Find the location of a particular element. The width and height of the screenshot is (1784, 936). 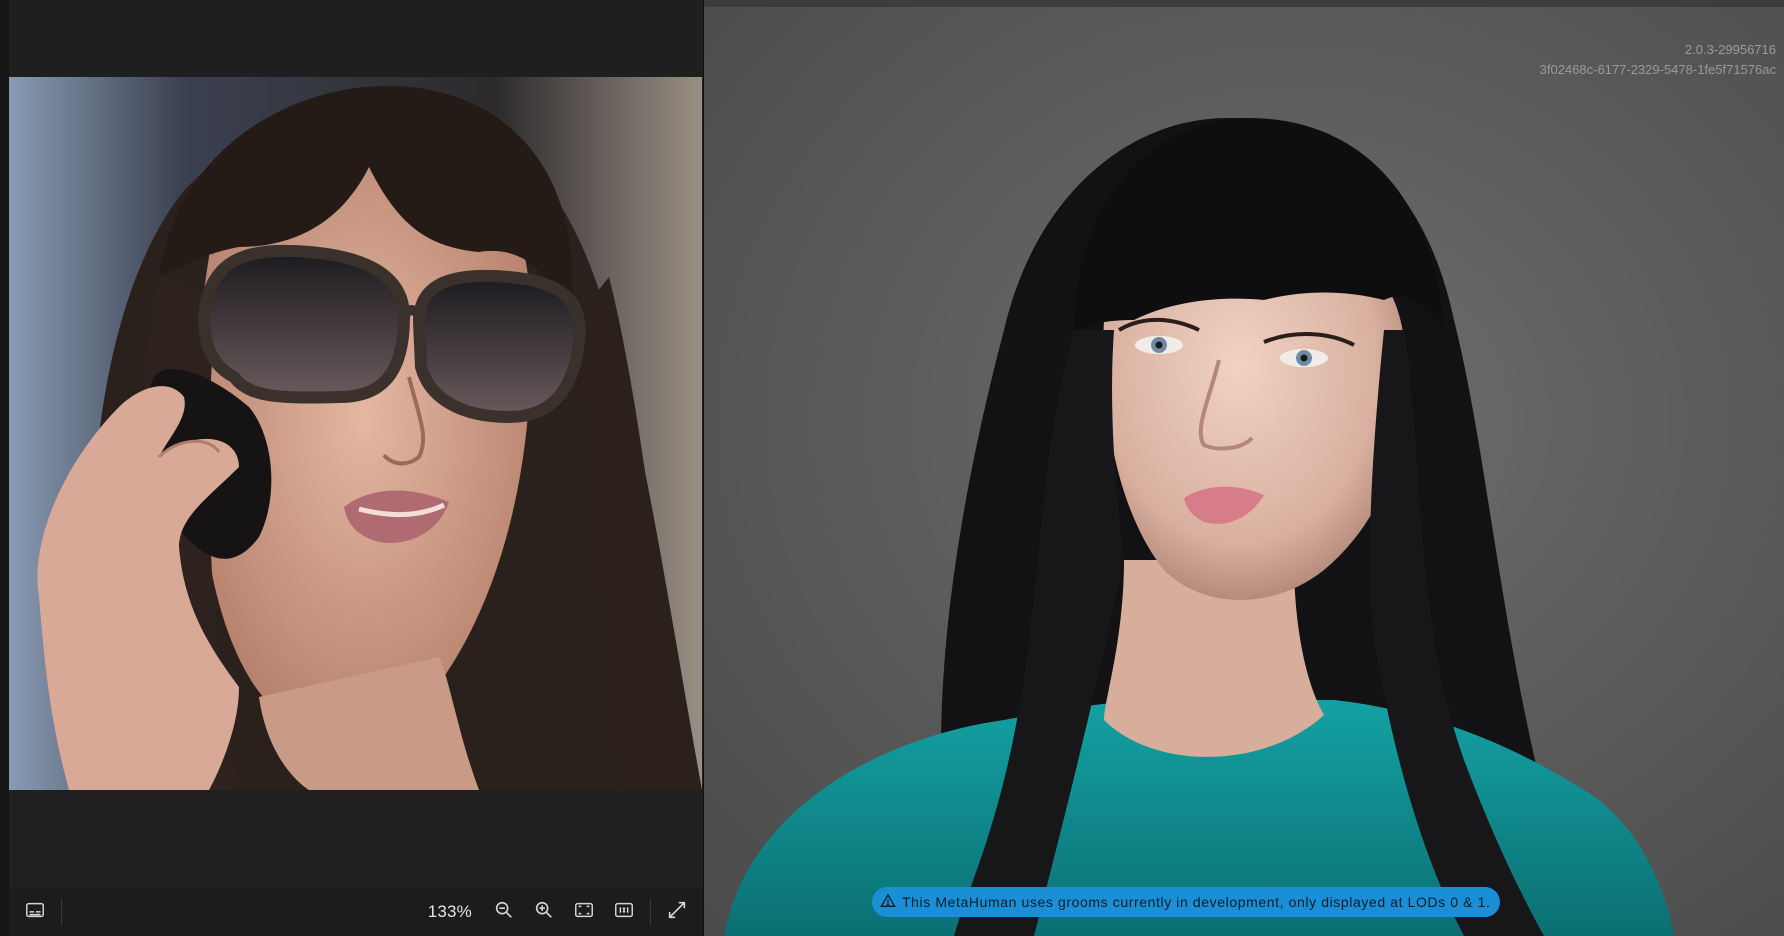

zoom-in-button is located at coordinates (544, 912).